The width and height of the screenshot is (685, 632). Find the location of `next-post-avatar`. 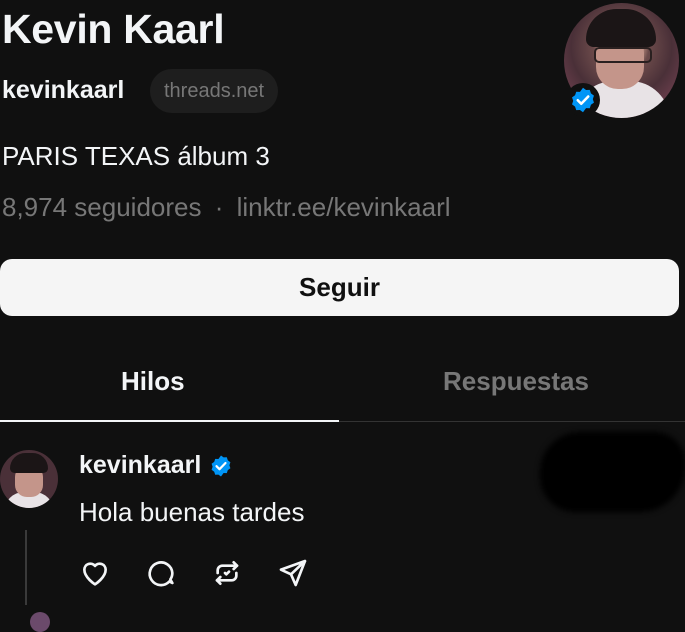

next-post-avatar is located at coordinates (40, 622).